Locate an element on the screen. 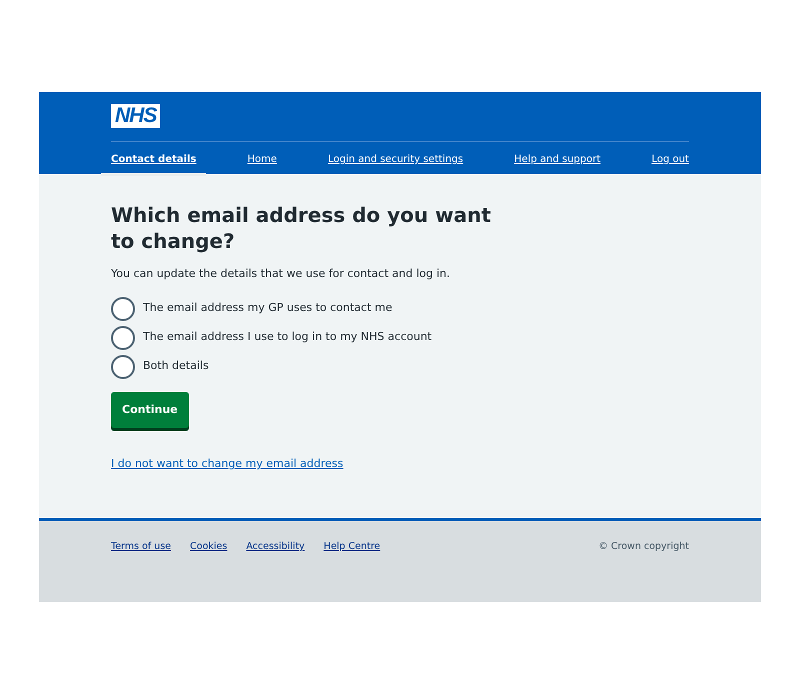  footer-link: Help Centre is located at coordinates (352, 547).